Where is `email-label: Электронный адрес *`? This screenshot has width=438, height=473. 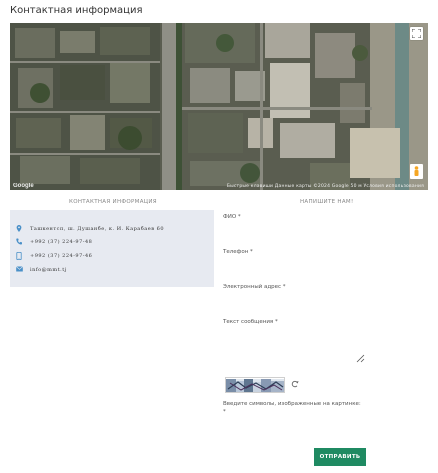
email-label: Электронный адрес * is located at coordinates (254, 287).